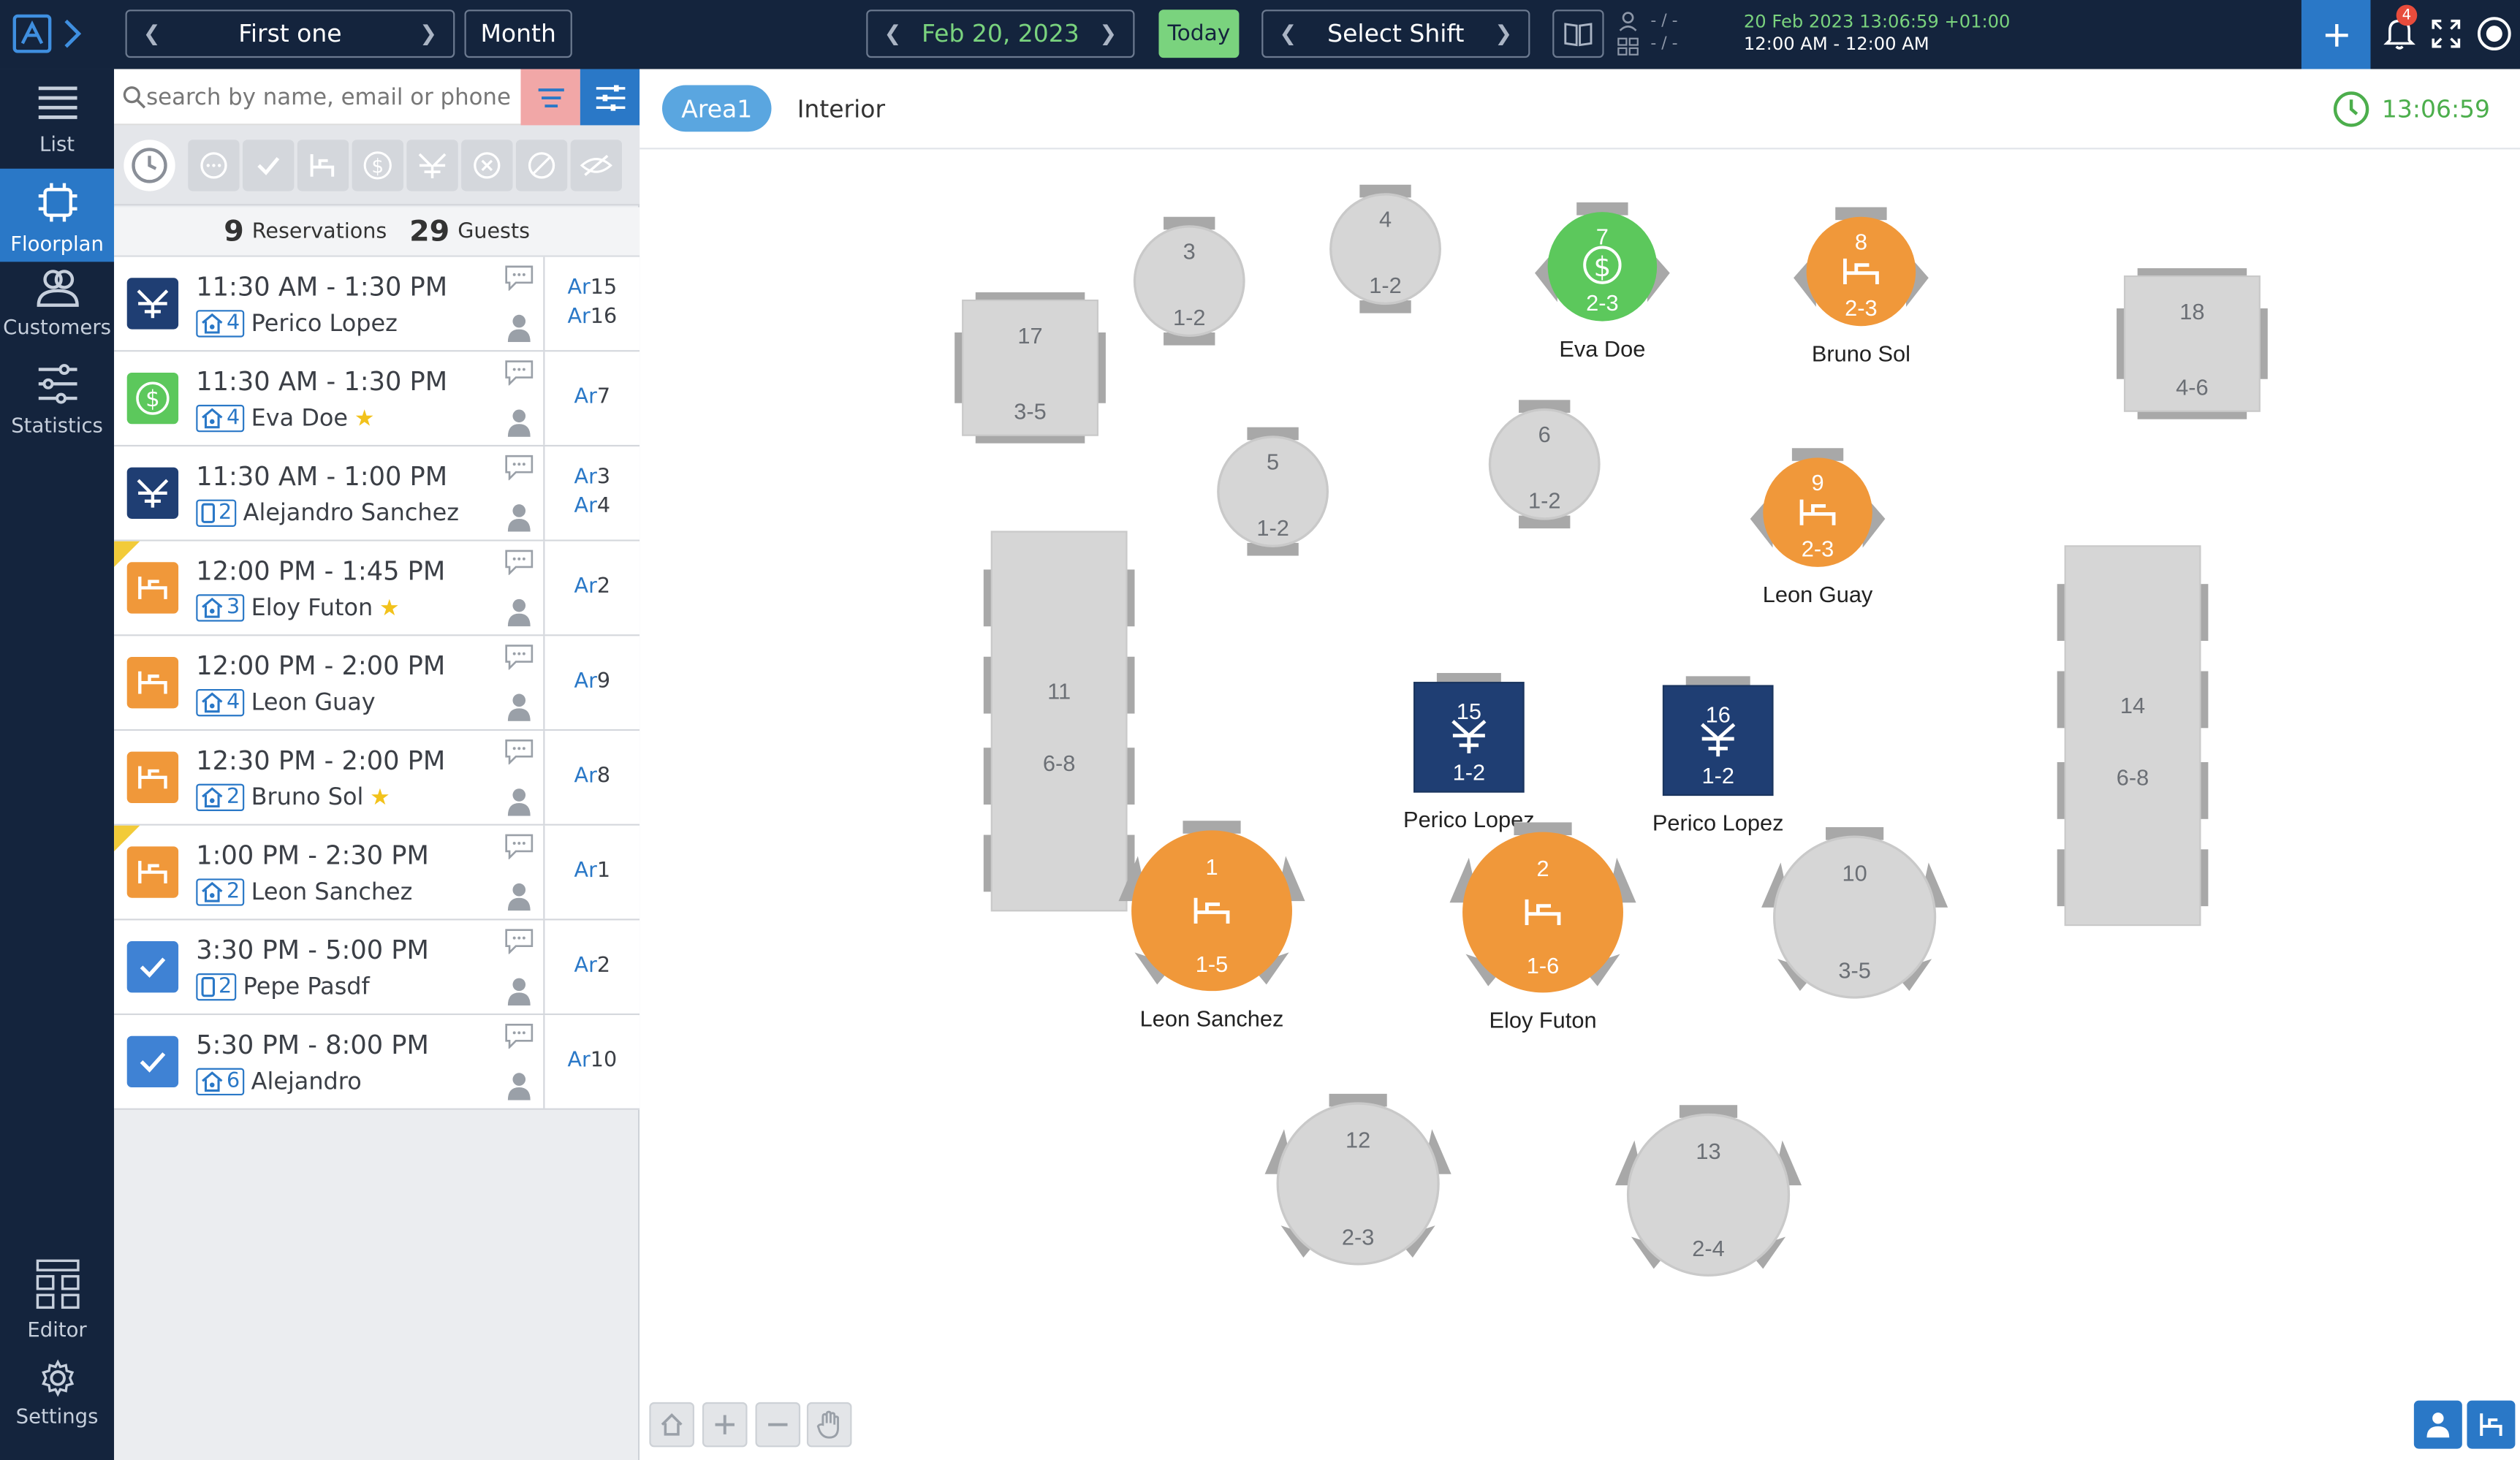  Describe the element at coordinates (2446, 36) in the screenshot. I see `fullscreen-button` at that location.